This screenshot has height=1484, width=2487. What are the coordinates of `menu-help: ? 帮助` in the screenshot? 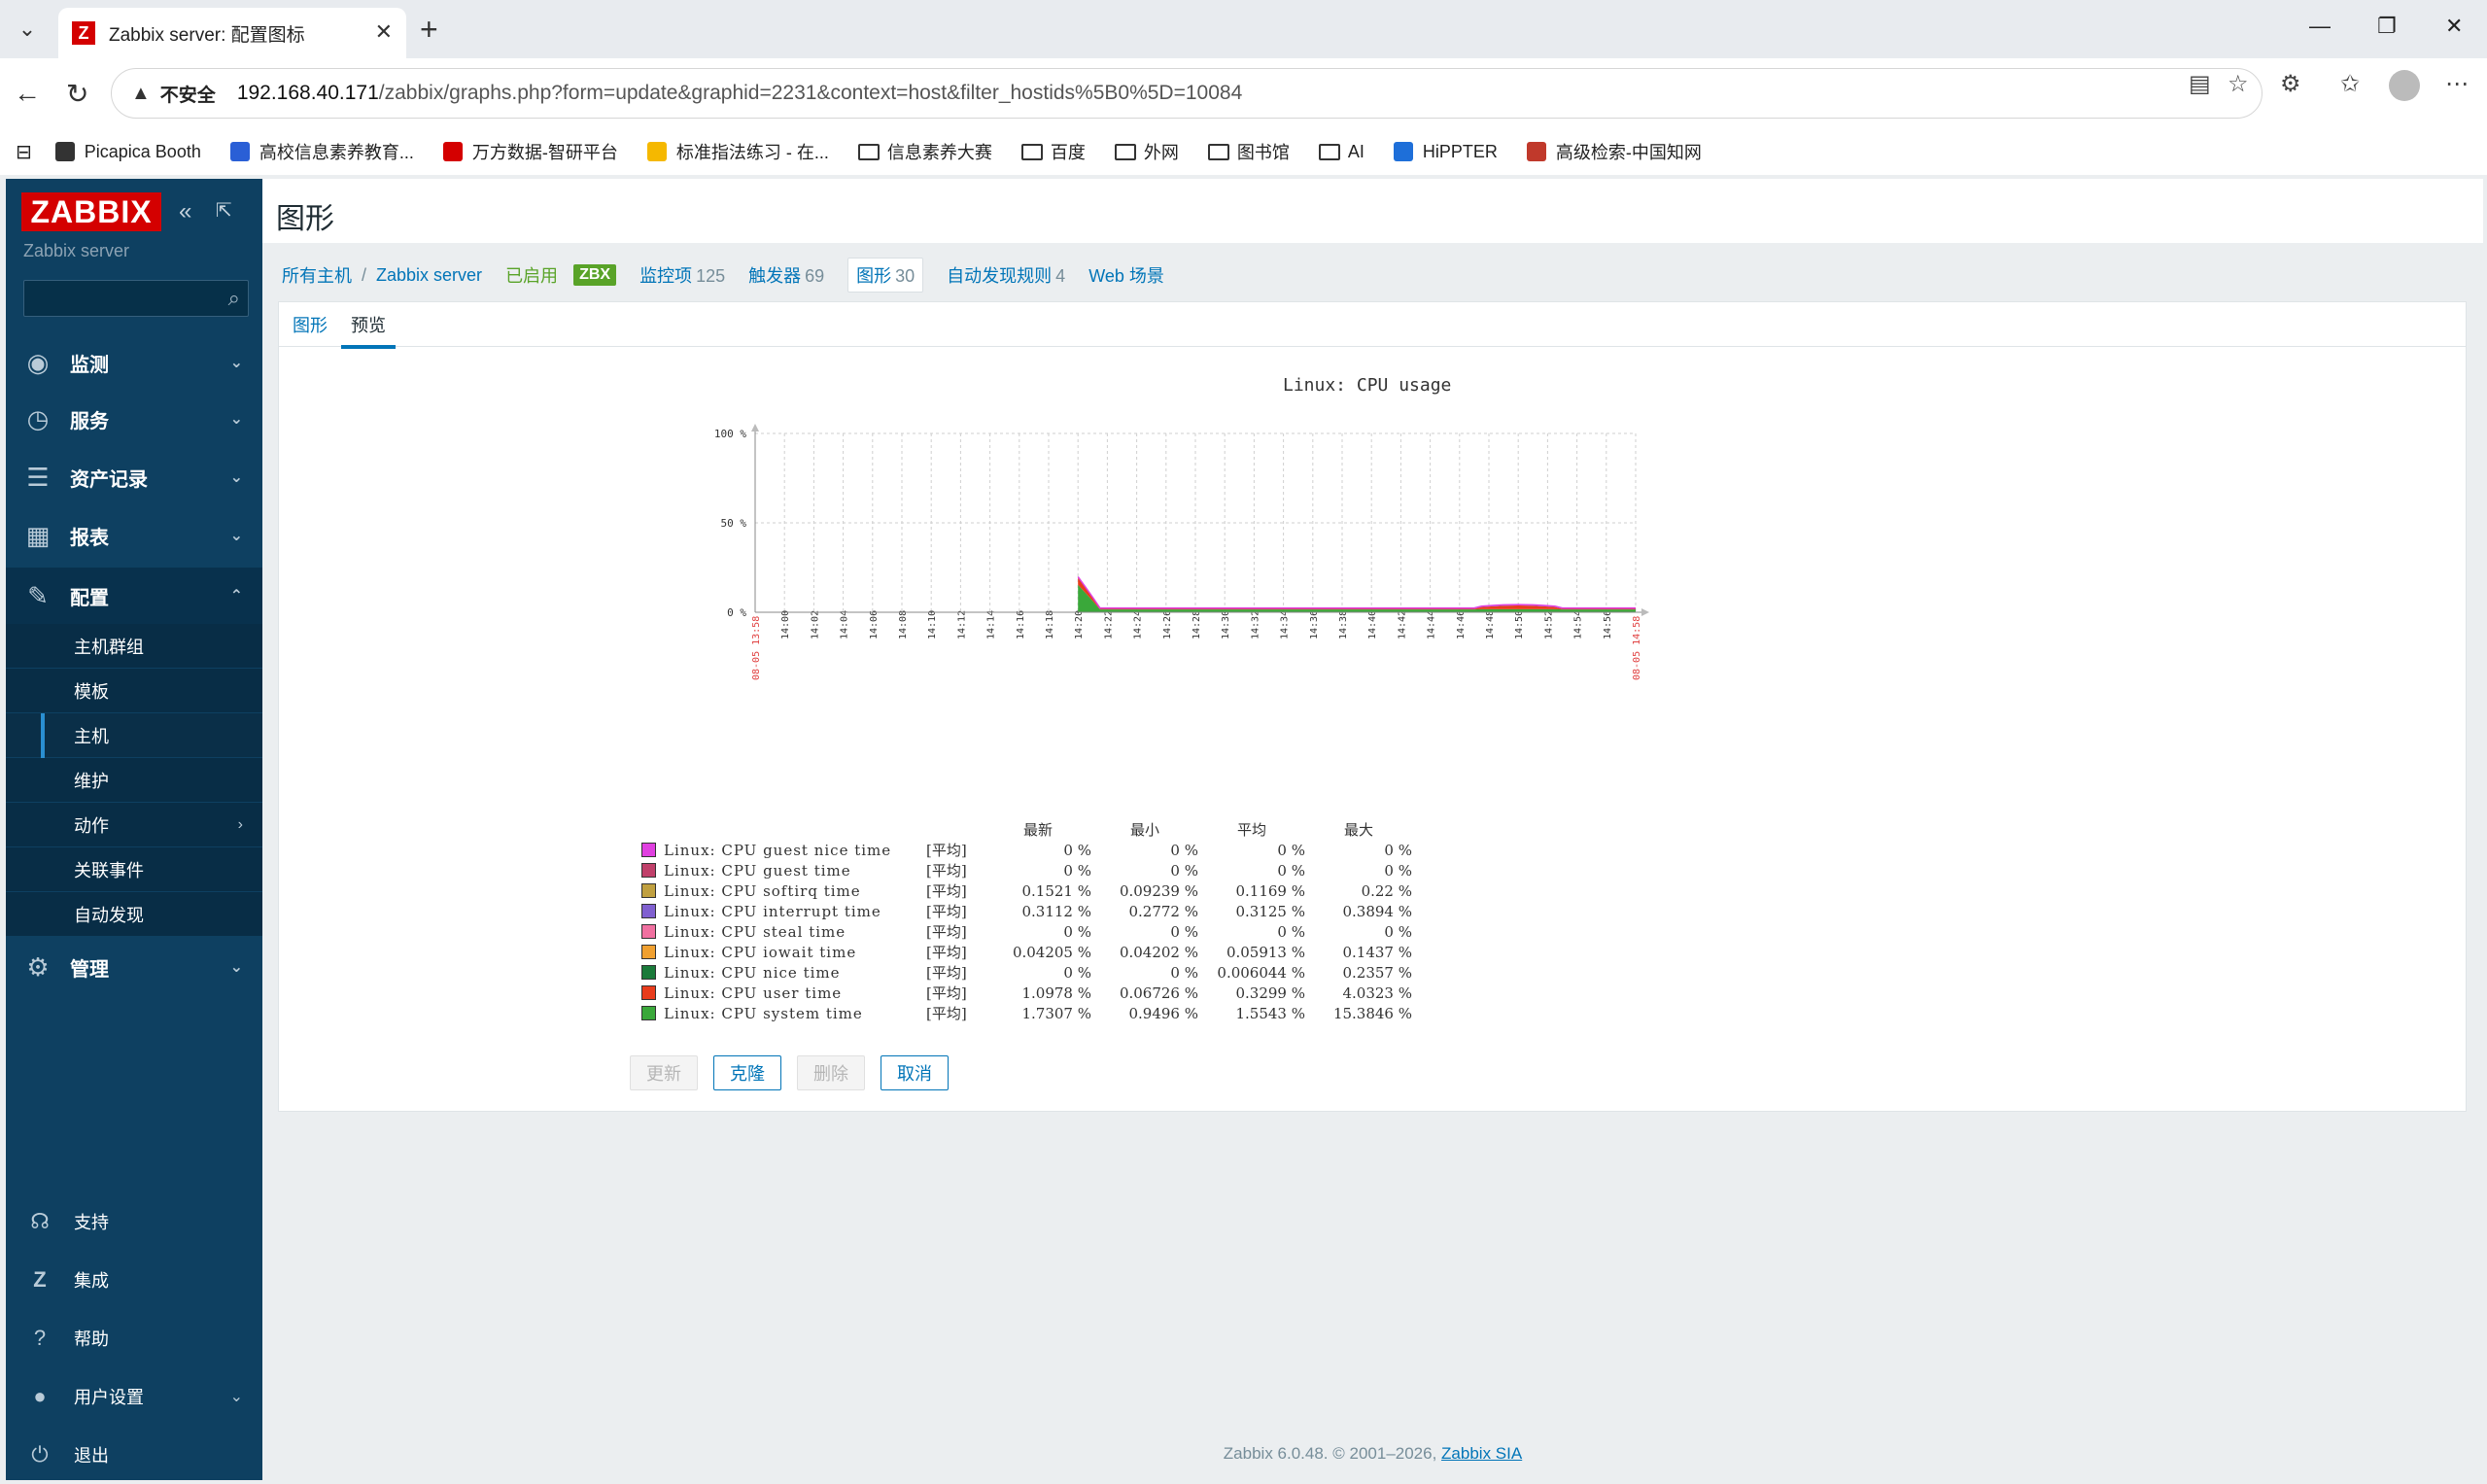 It's located at (134, 1338).